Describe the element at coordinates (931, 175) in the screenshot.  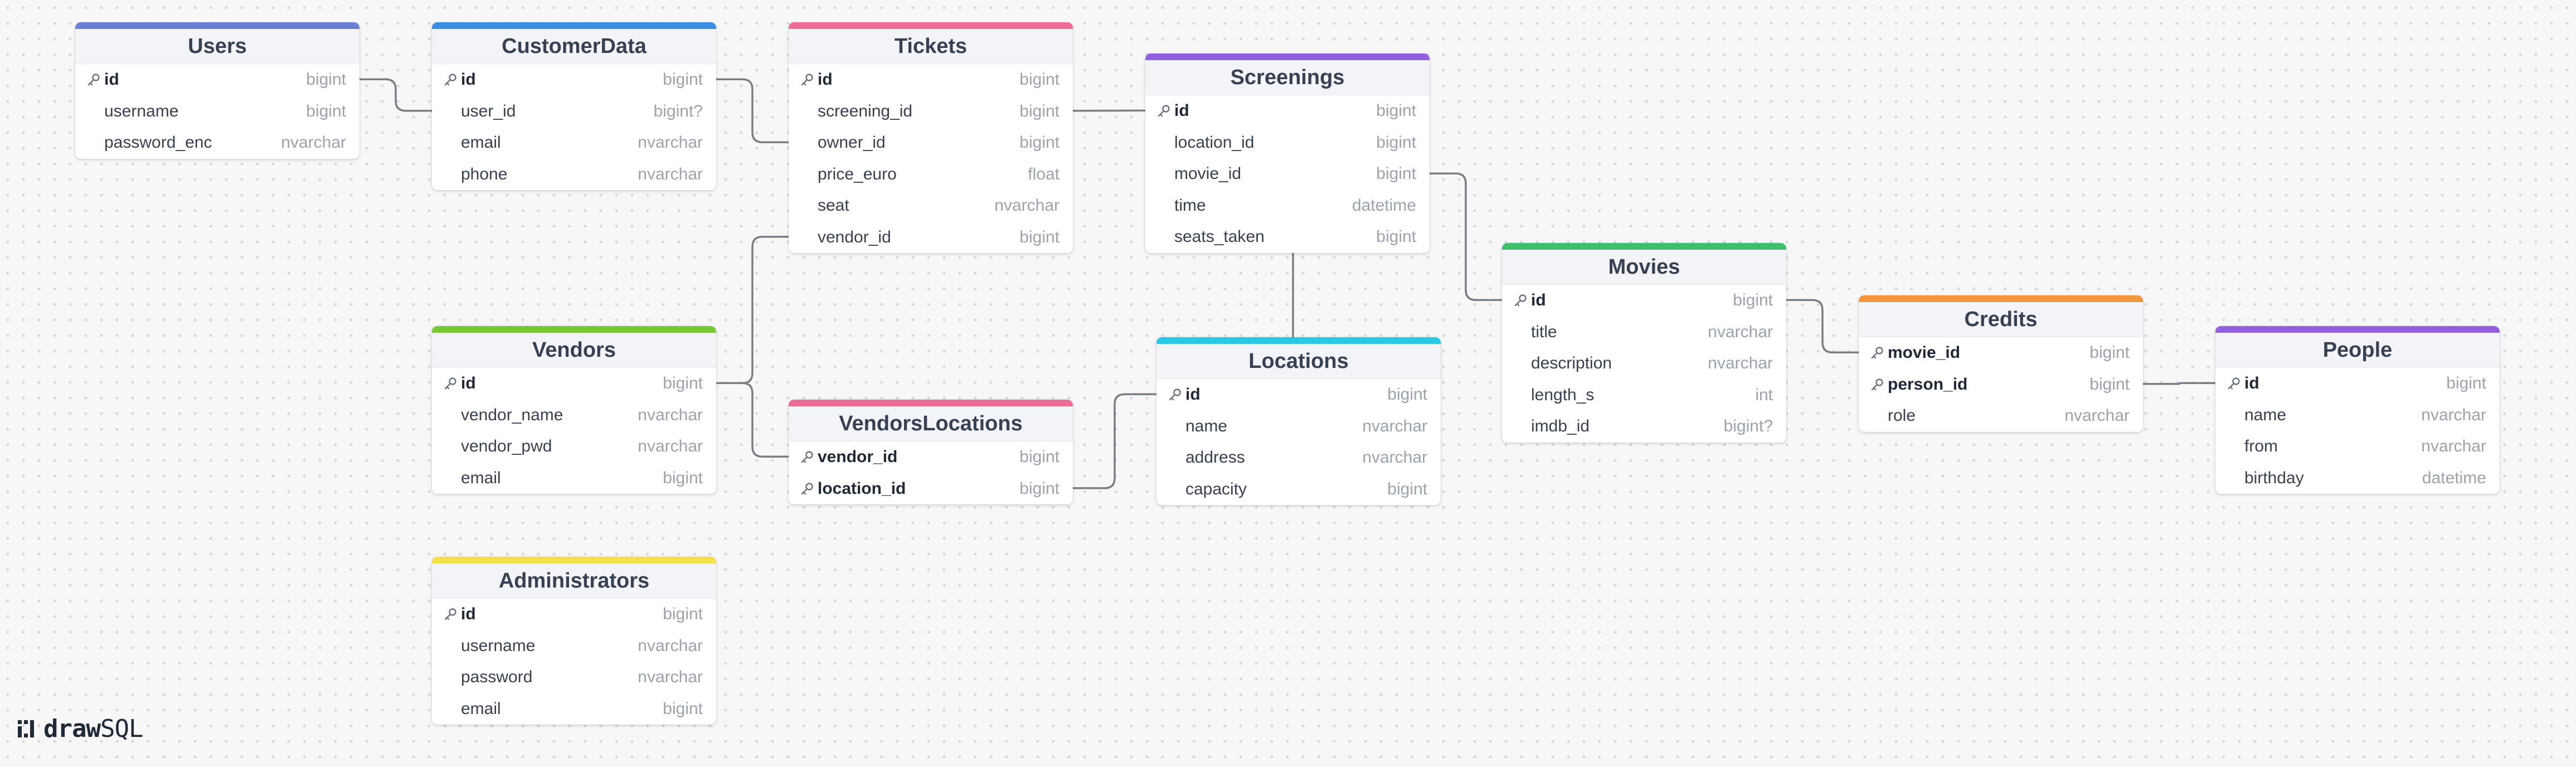
I see `table-row: price_euro float` at that location.